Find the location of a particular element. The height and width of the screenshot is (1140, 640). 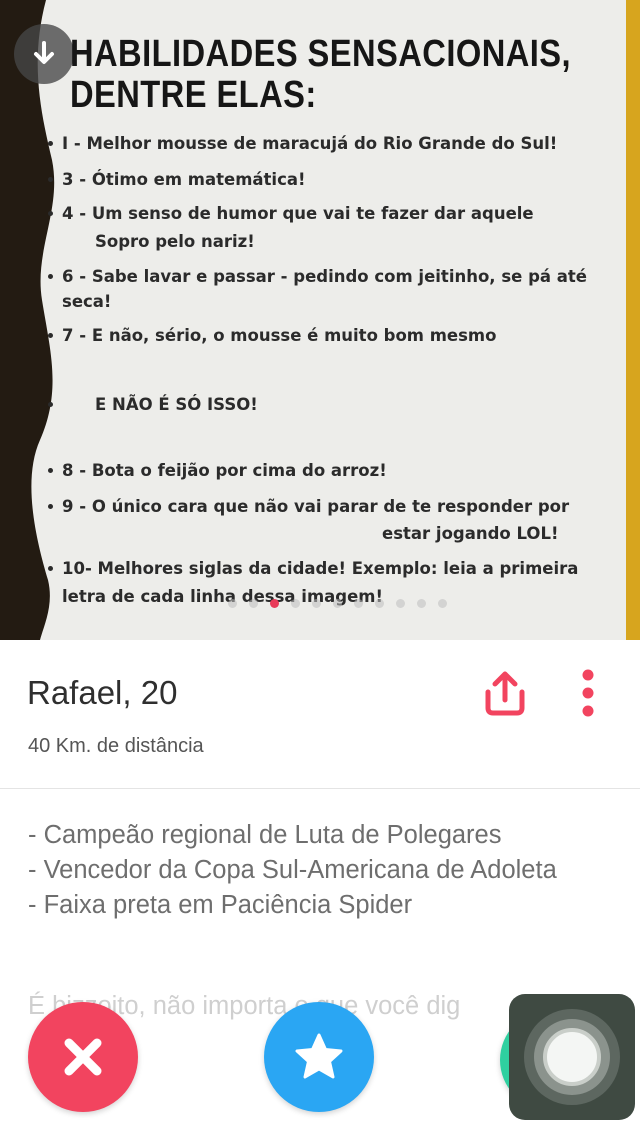

skill-item-continuation: estar jogando LOL! is located at coordinates (470, 533).